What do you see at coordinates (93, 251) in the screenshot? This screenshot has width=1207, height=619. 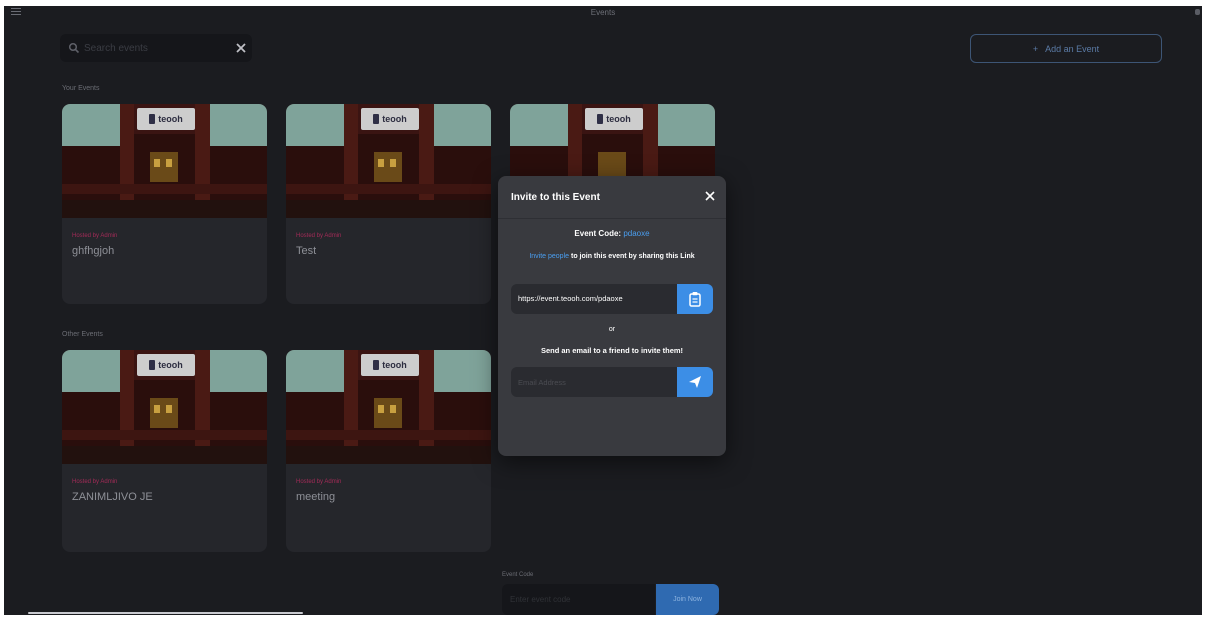 I see `event-title: ghfhgjoh` at bounding box center [93, 251].